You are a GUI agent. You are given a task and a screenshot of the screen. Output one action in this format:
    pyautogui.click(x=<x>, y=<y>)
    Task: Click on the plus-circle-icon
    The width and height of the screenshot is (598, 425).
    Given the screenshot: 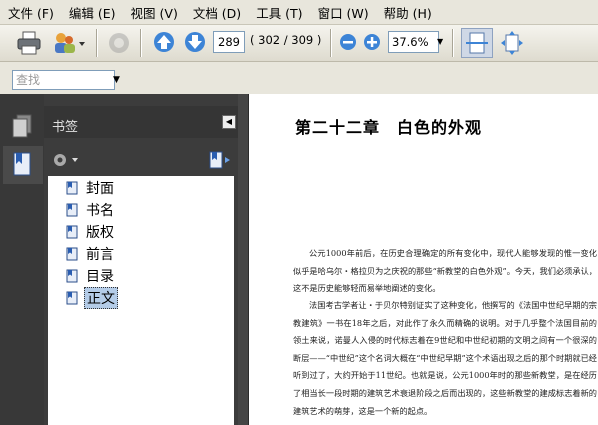 What is the action you would take?
    pyautogui.click(x=372, y=42)
    